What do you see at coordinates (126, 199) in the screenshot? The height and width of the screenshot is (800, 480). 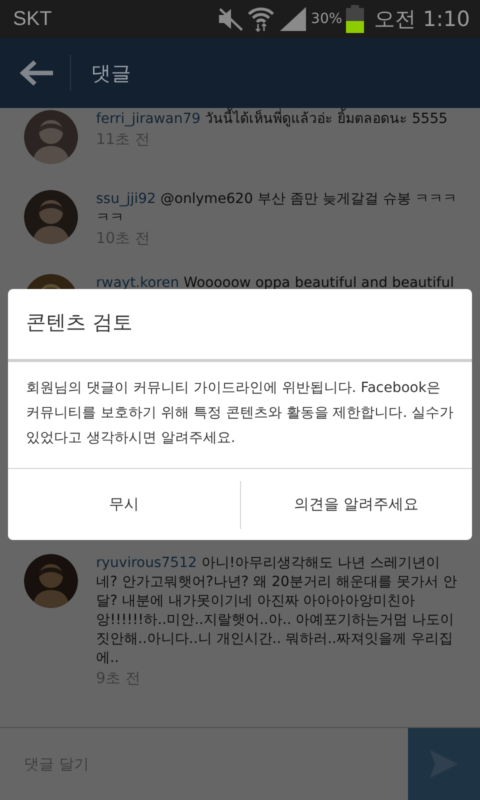 I see `username-link: ssu_jji92` at bounding box center [126, 199].